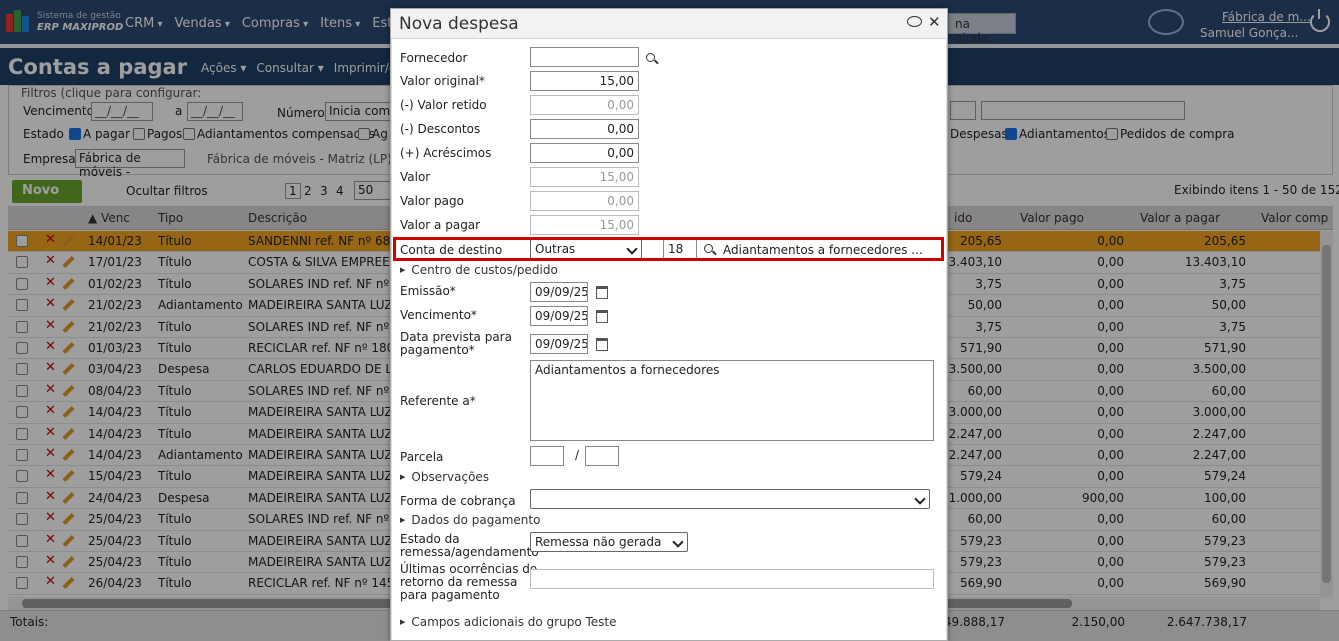 The image size is (1339, 641). What do you see at coordinates (934, 22) in the screenshot?
I see `close-icon: ✕` at bounding box center [934, 22].